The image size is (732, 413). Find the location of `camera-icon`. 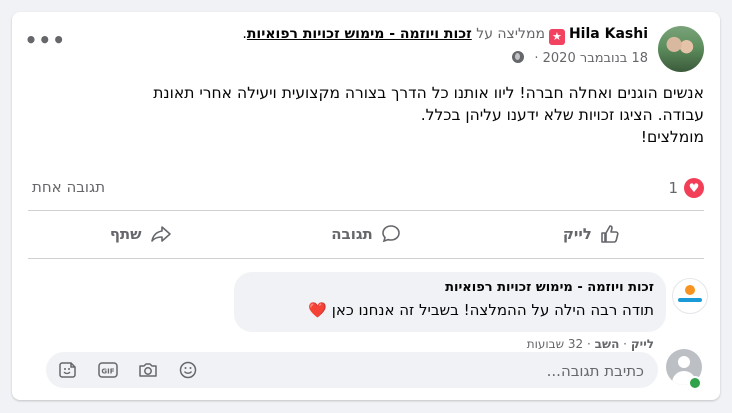

camera-icon is located at coordinates (148, 370).